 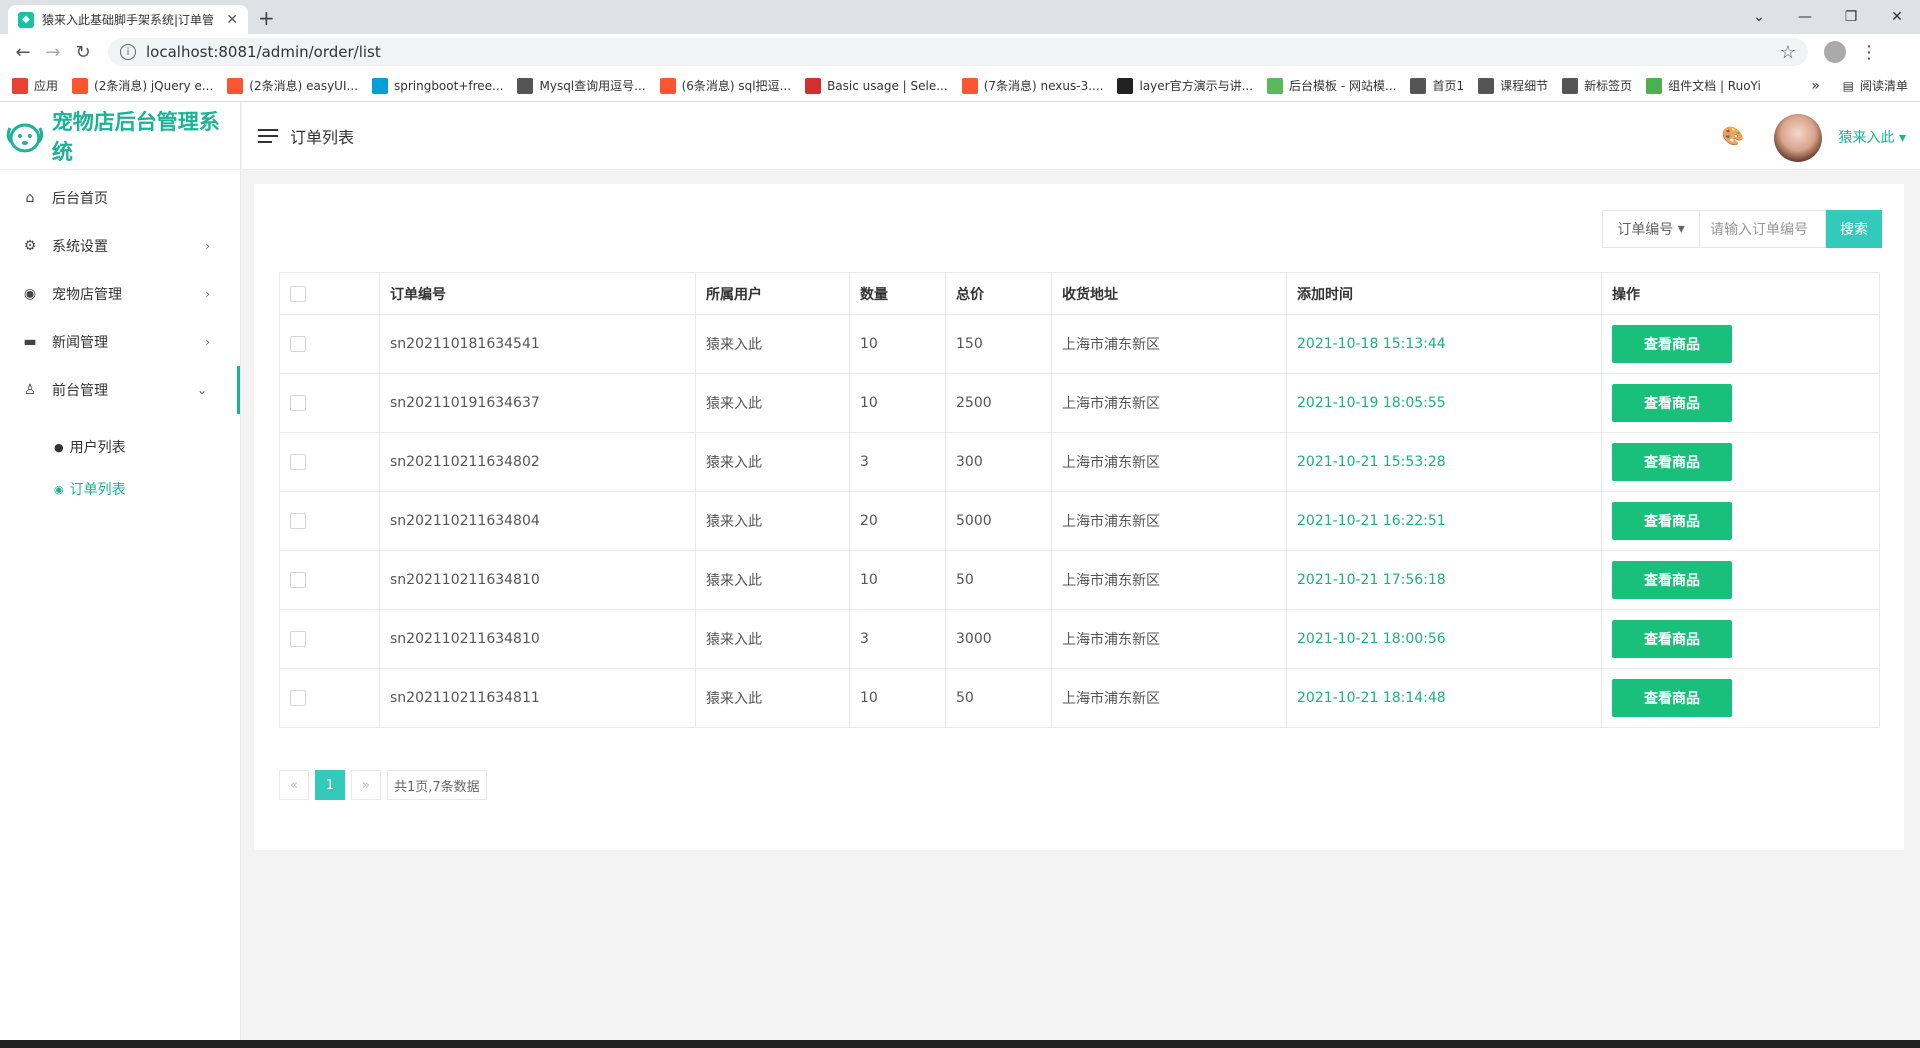 I want to click on close-tab-icon: ✕, so click(x=232, y=20).